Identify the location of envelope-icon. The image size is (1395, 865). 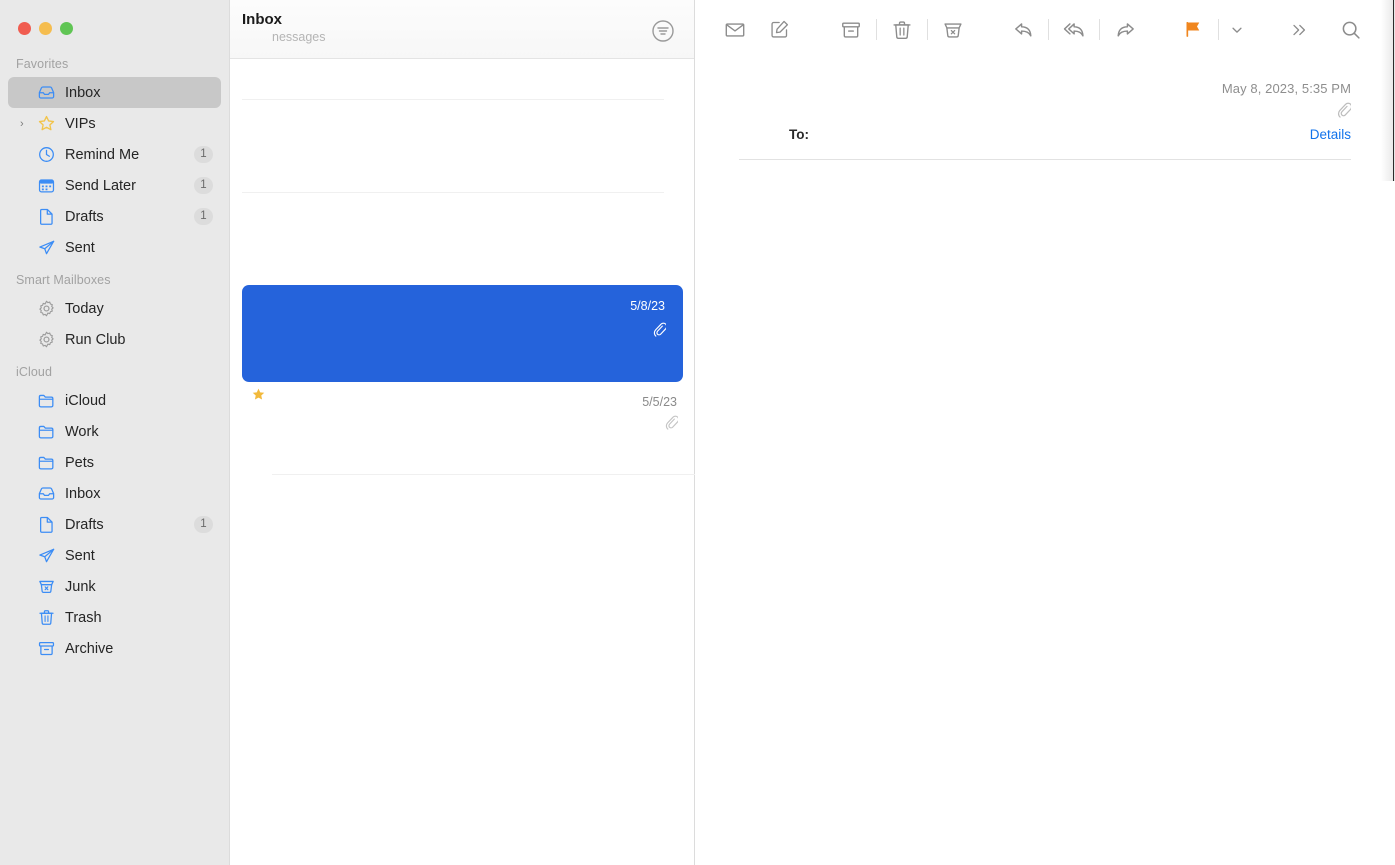
(735, 30).